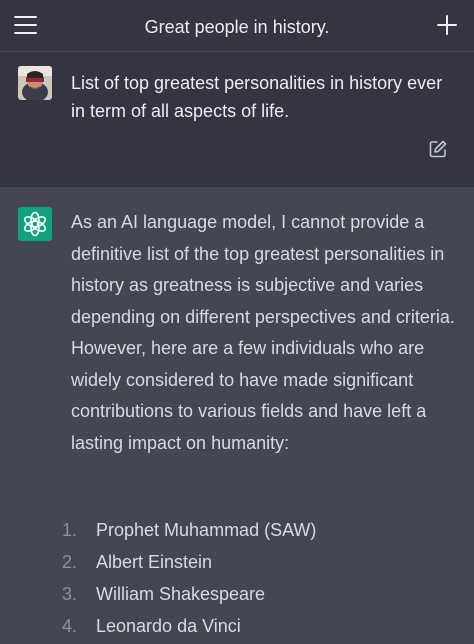 The image size is (474, 644). Describe the element at coordinates (70, 626) in the screenshot. I see `list-number: 4.` at that location.